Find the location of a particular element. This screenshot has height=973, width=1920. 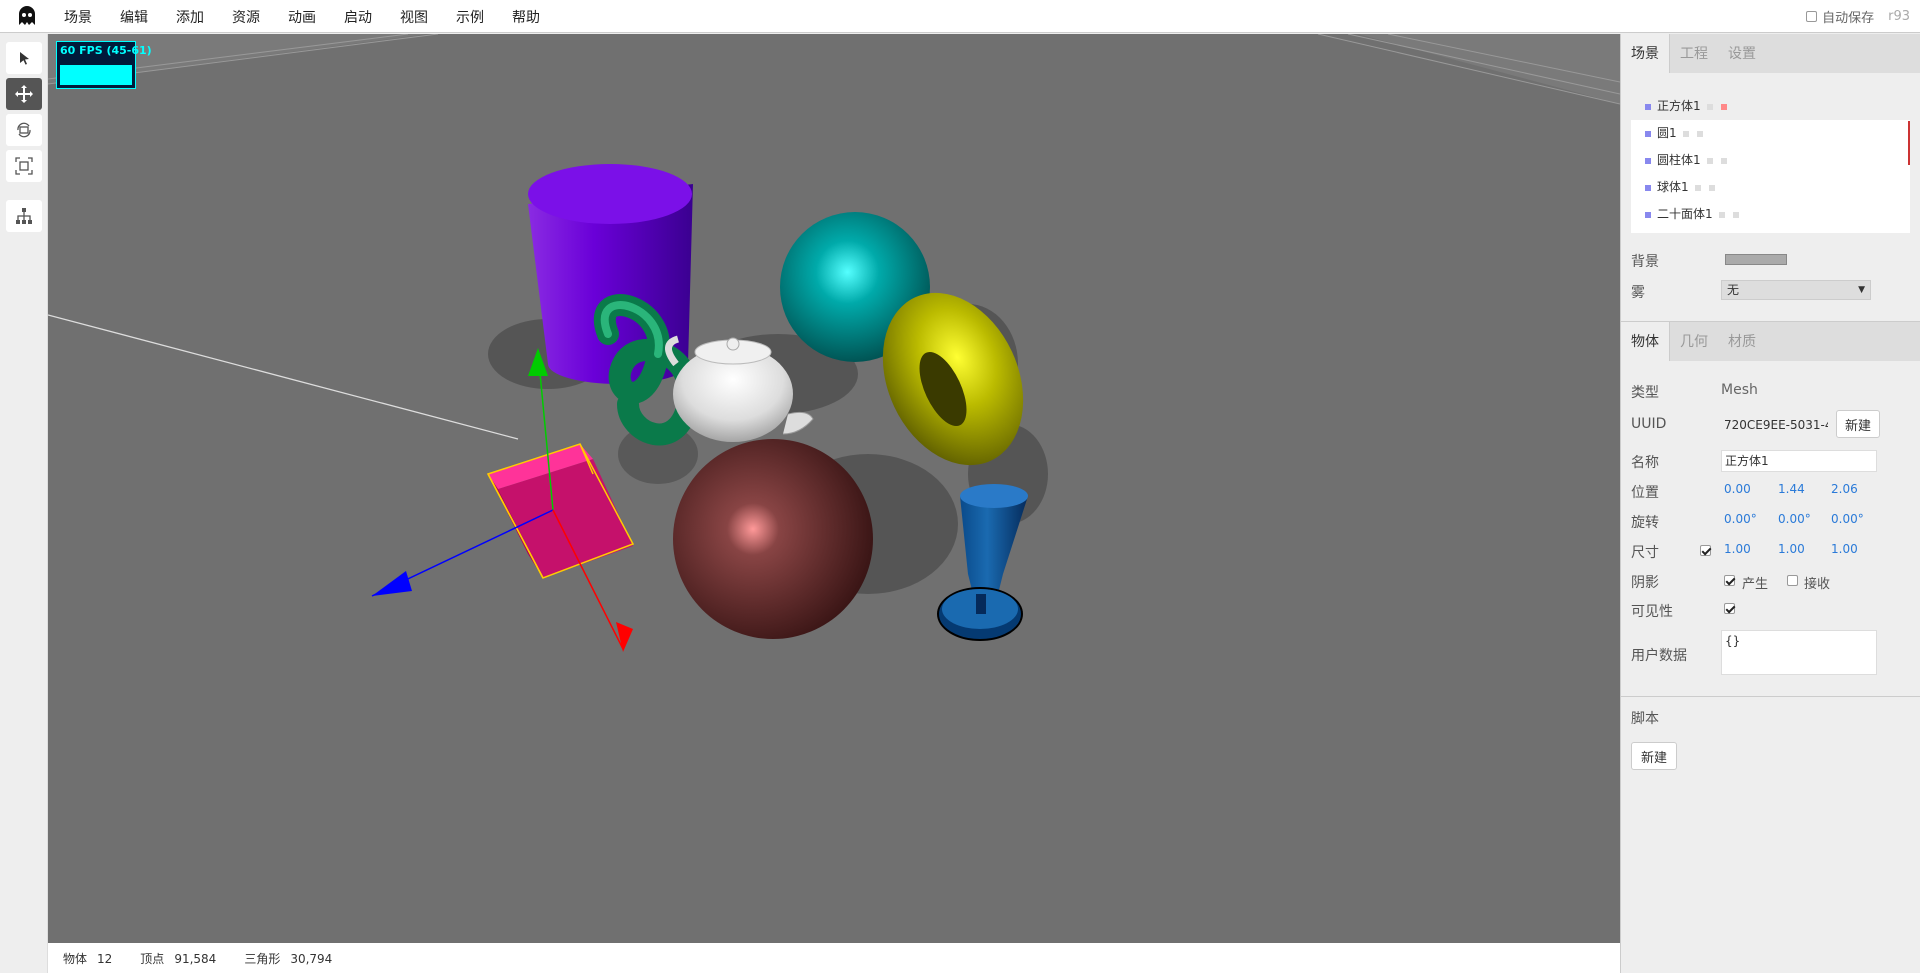

tab-settings: 设置 is located at coordinates (1742, 53).